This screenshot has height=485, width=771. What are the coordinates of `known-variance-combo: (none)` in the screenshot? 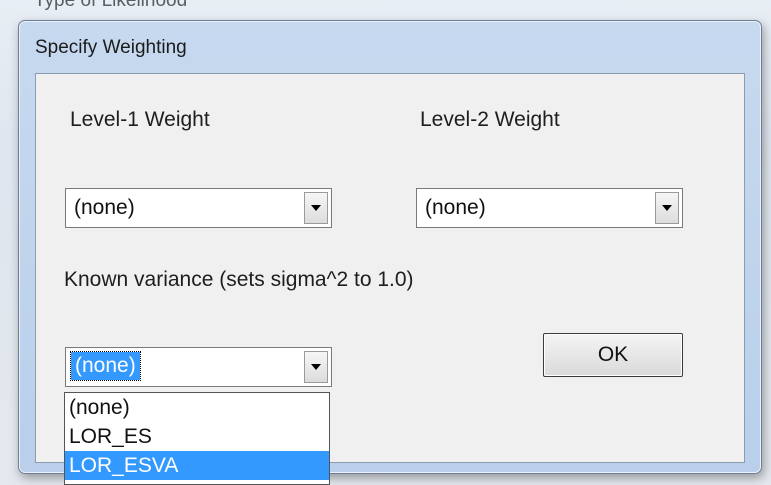 It's located at (198, 367).